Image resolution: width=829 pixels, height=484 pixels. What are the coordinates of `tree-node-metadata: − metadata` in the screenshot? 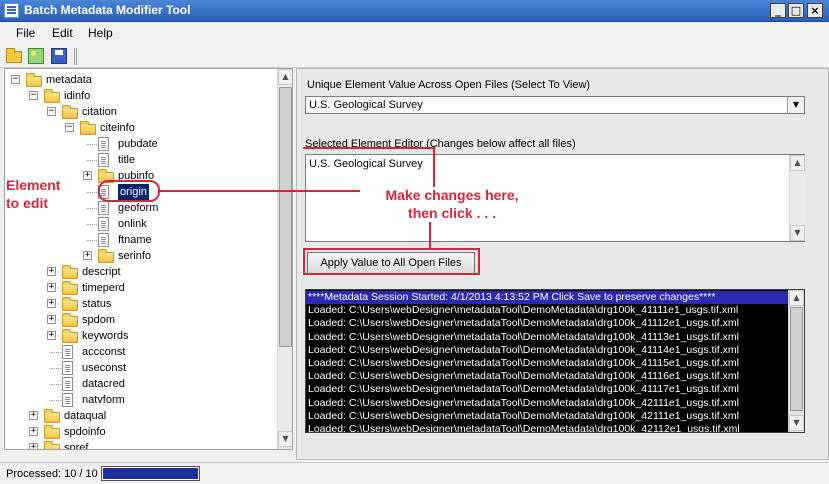 It's located at (140, 80).